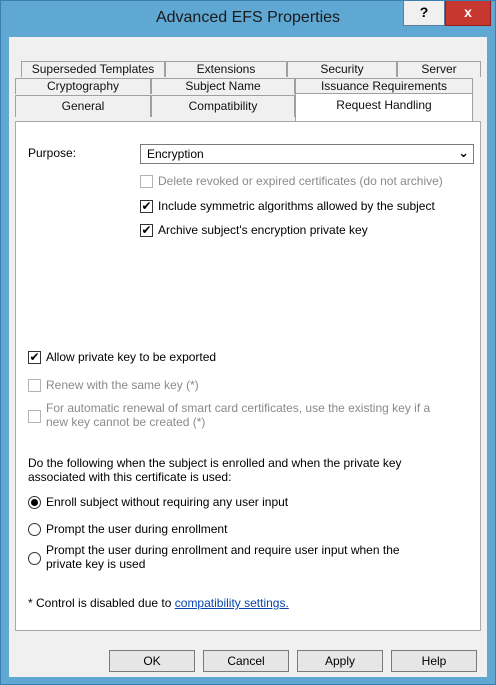 Image resolution: width=496 pixels, height=685 pixels. I want to click on tab-superseded-templates: Superseded Templates, so click(93, 69).